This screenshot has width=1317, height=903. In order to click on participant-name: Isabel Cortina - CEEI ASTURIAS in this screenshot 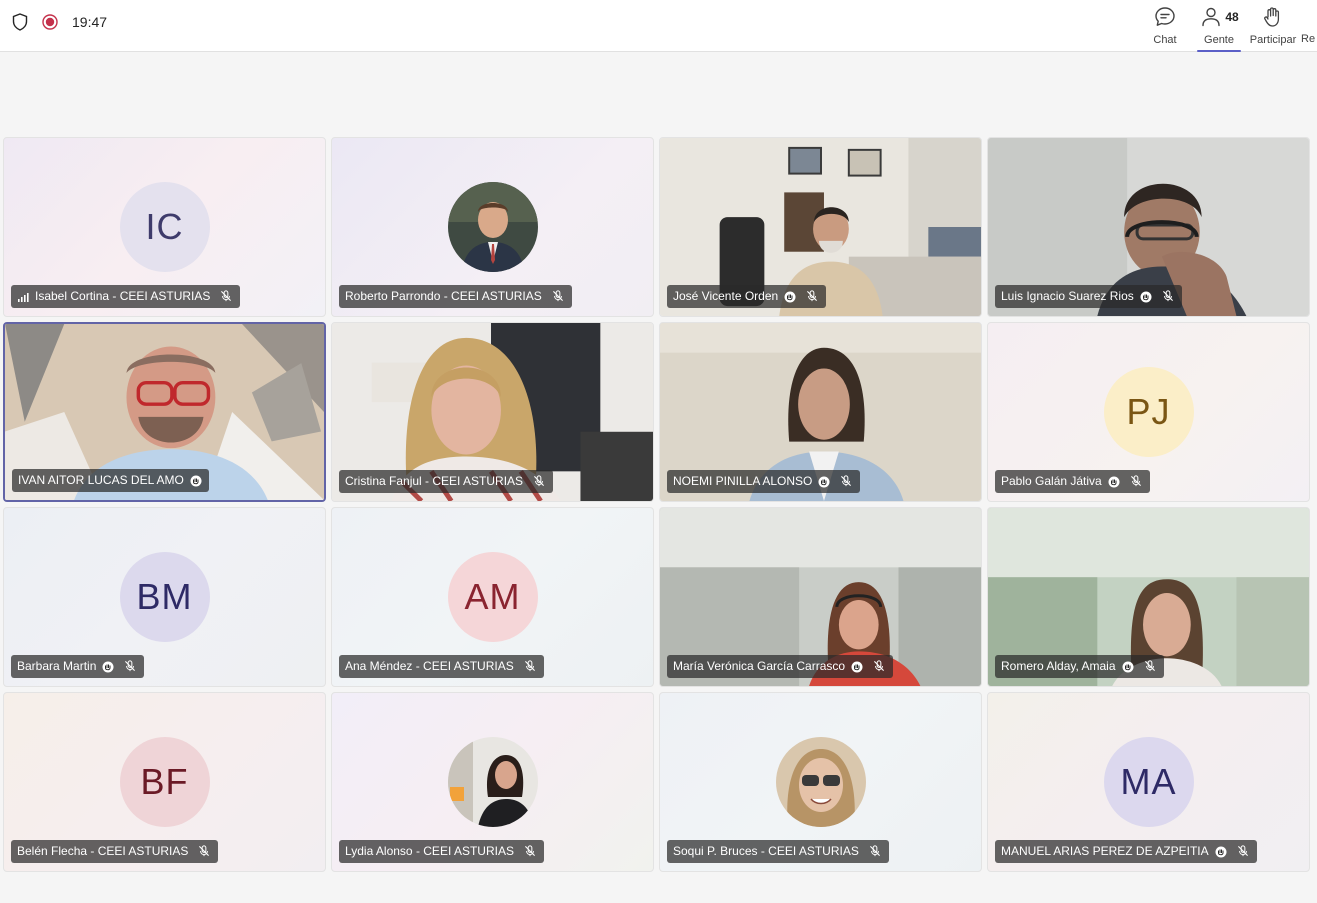, I will do `click(123, 296)`.